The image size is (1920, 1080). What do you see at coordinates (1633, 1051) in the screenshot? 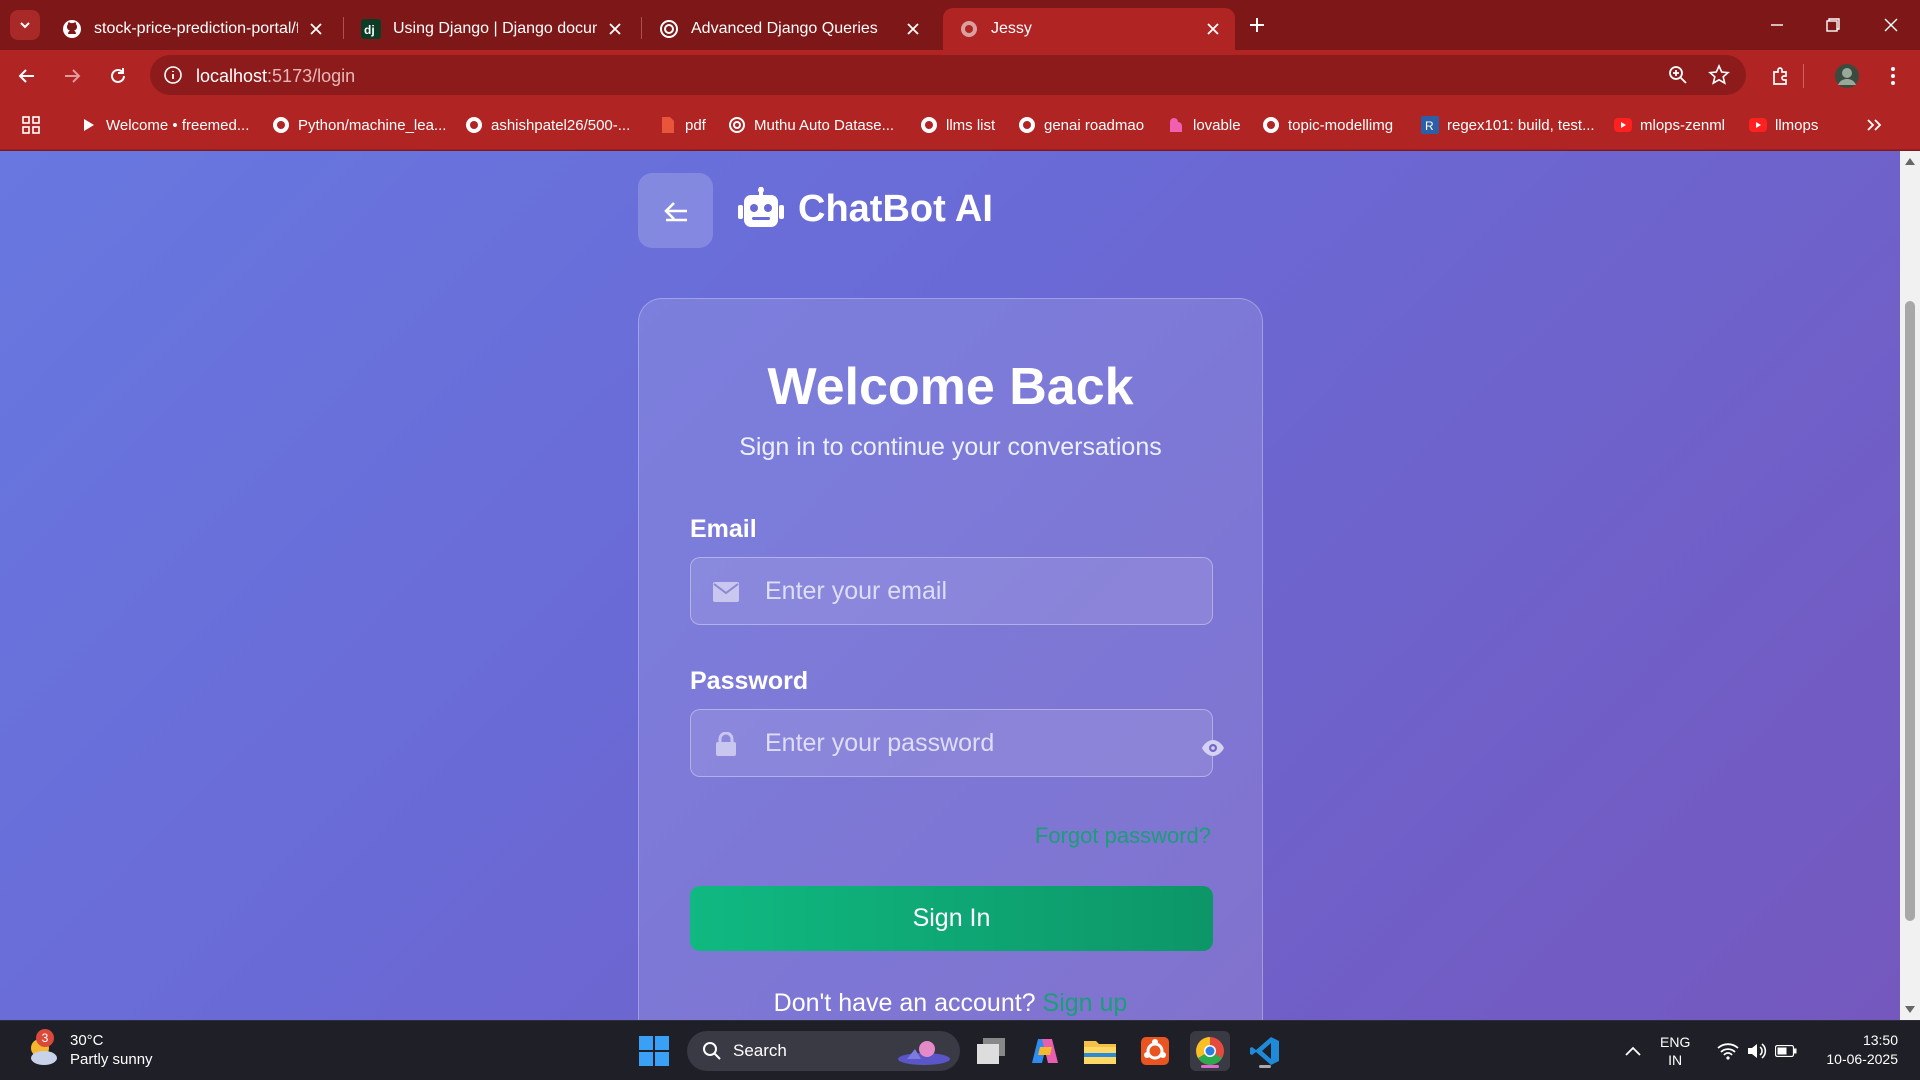
I see `show-hidden-icons-button` at bounding box center [1633, 1051].